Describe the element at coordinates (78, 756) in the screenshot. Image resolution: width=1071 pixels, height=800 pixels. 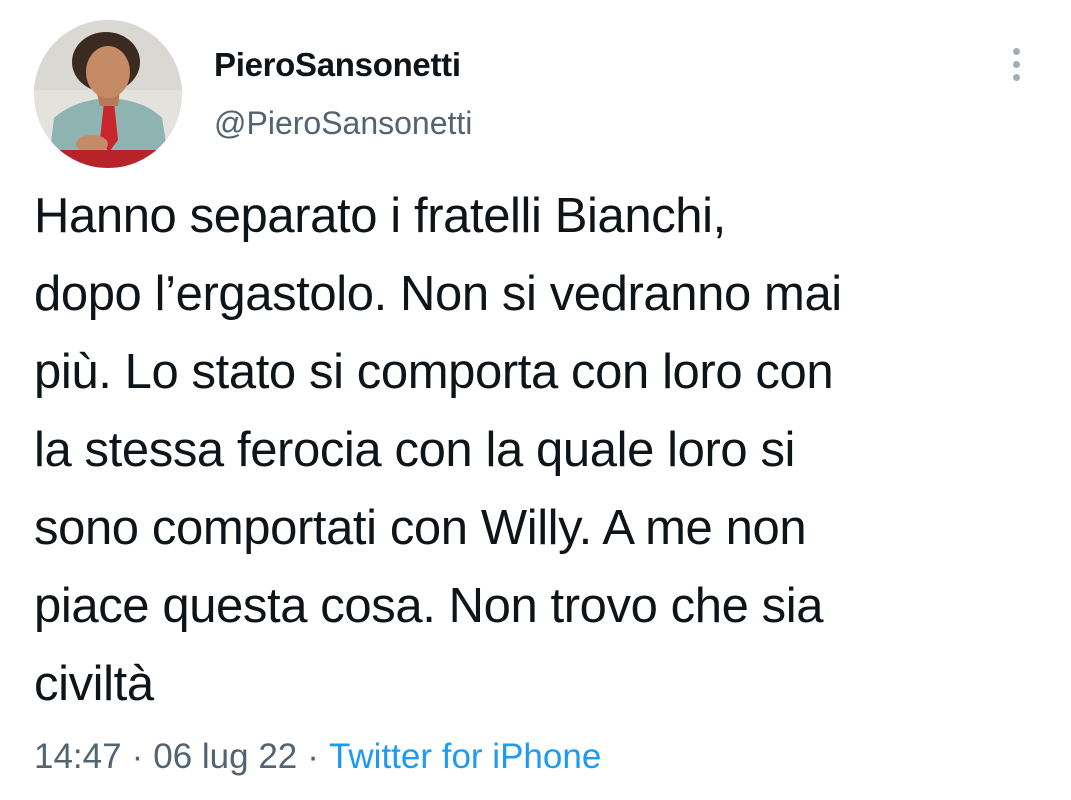
I see `tweet-time: 14:47` at that location.